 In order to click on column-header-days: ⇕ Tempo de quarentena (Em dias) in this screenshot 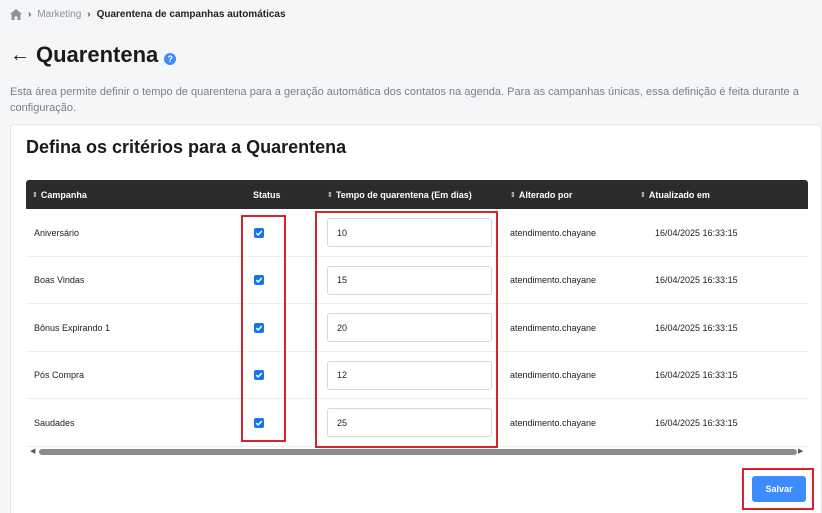, I will do `click(399, 194)`.